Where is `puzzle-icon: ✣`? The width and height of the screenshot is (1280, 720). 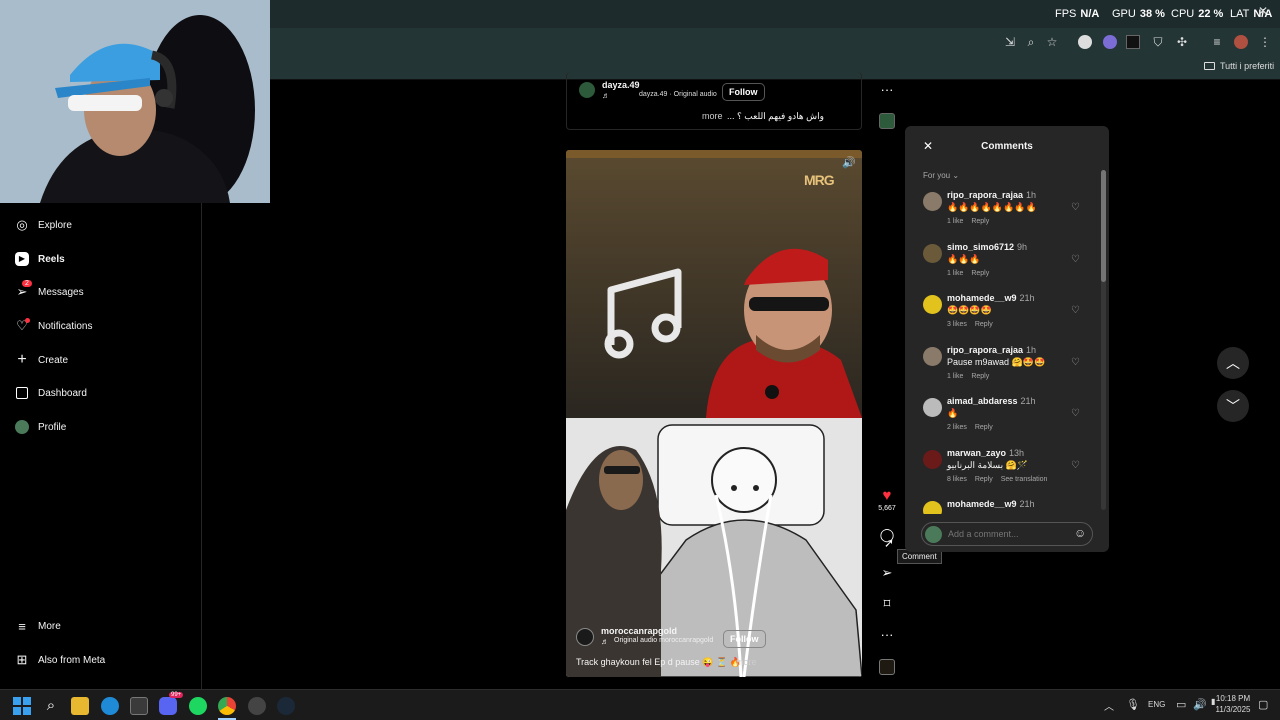 puzzle-icon: ✣ is located at coordinates (1182, 42).